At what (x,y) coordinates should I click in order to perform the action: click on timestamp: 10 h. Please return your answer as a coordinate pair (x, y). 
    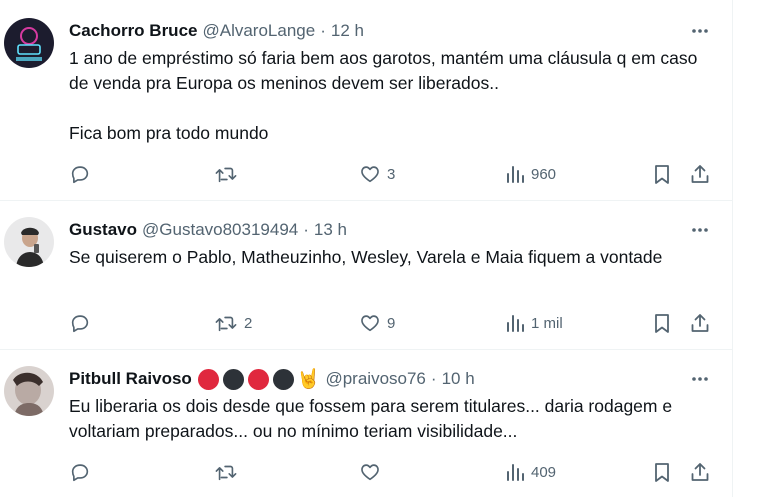
    Looking at the image, I should click on (458, 379).